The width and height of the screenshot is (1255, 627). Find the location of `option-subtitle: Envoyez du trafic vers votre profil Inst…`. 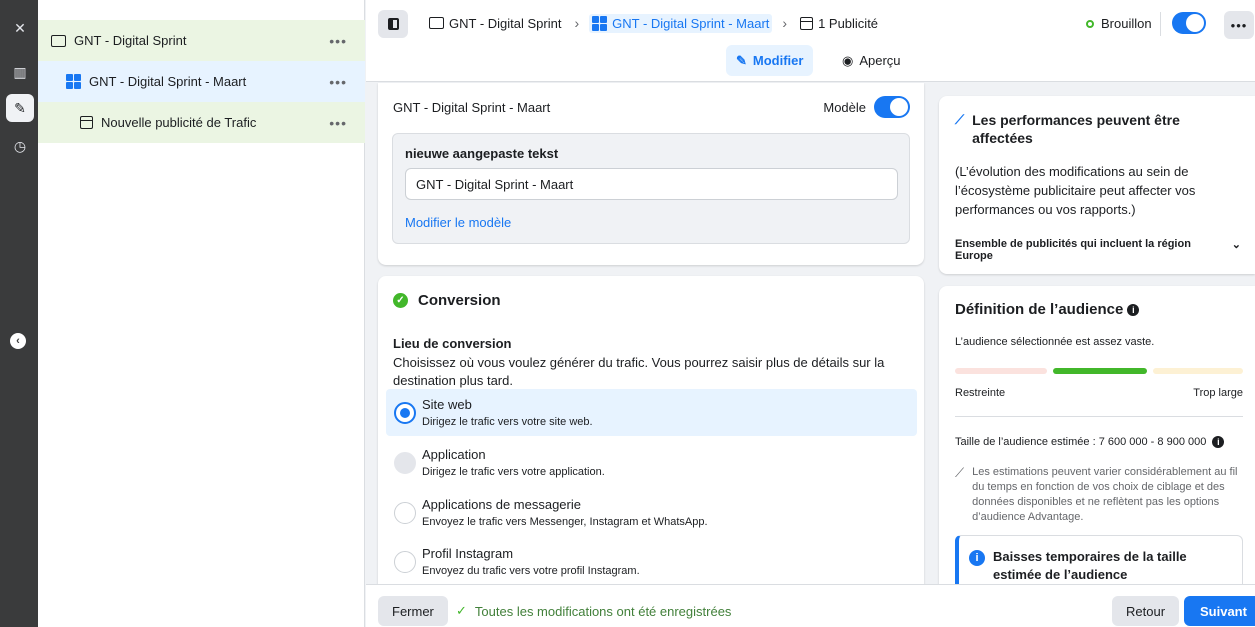

option-subtitle: Envoyez du trafic vers votre profil Inst… is located at coordinates (531, 571).